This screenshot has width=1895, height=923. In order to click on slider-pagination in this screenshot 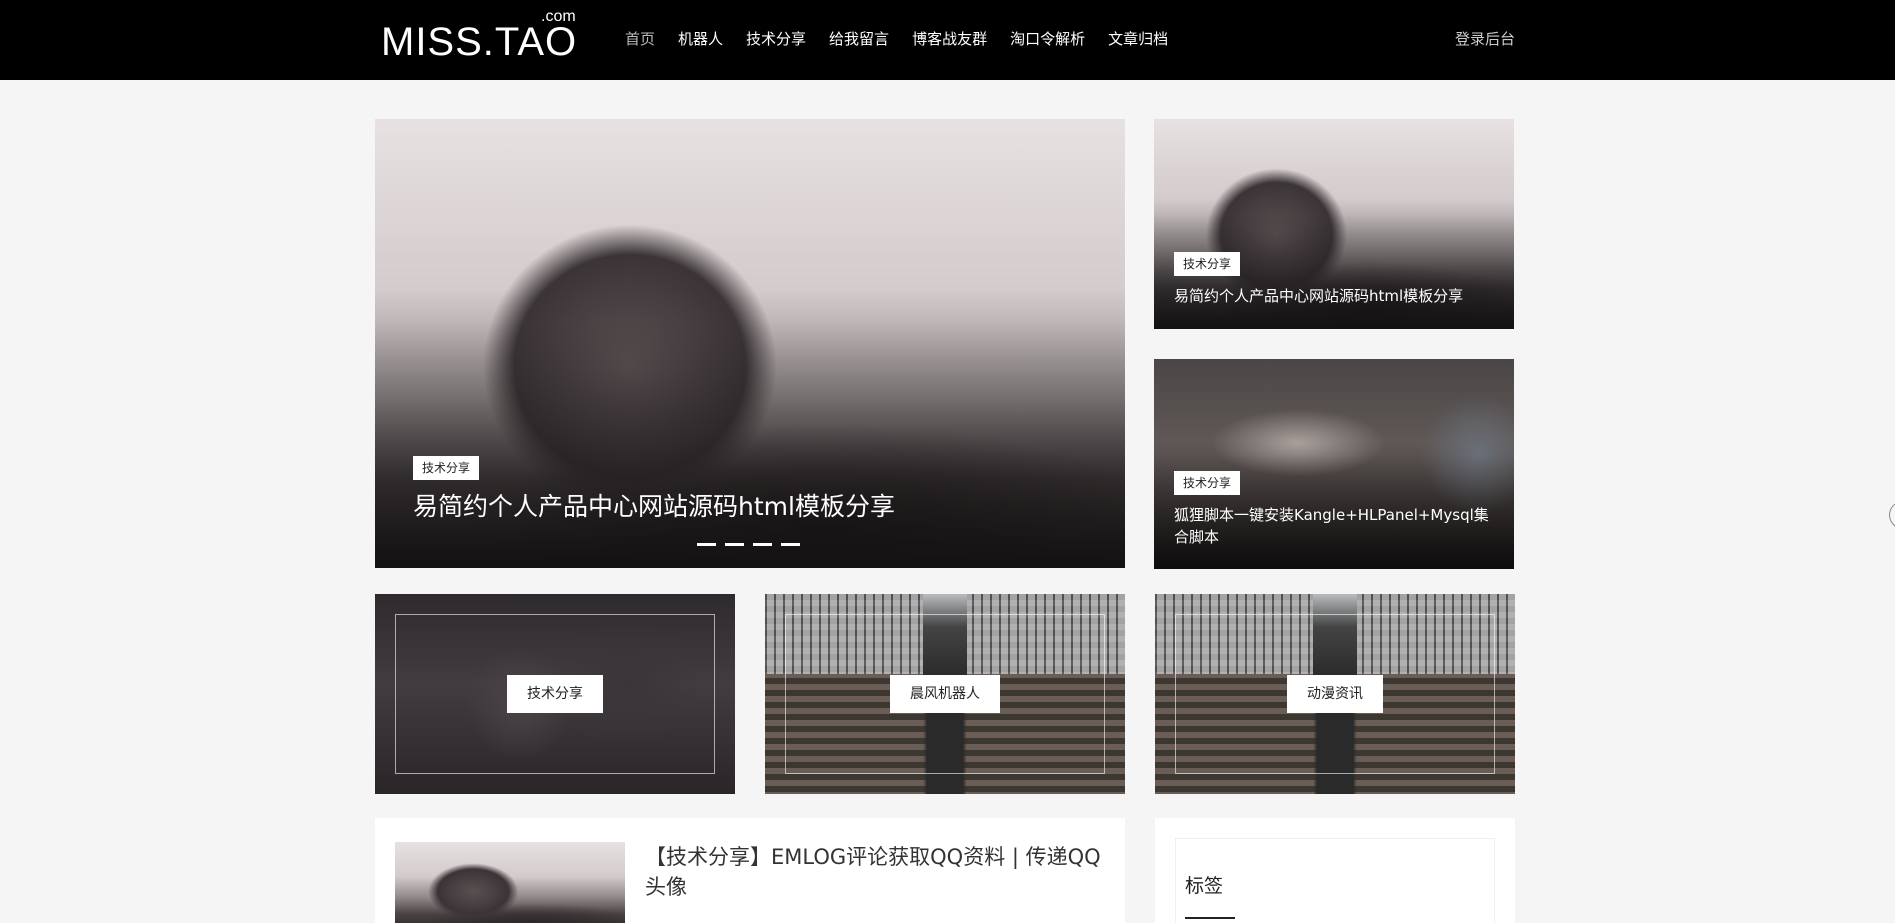, I will do `click(748, 544)`.